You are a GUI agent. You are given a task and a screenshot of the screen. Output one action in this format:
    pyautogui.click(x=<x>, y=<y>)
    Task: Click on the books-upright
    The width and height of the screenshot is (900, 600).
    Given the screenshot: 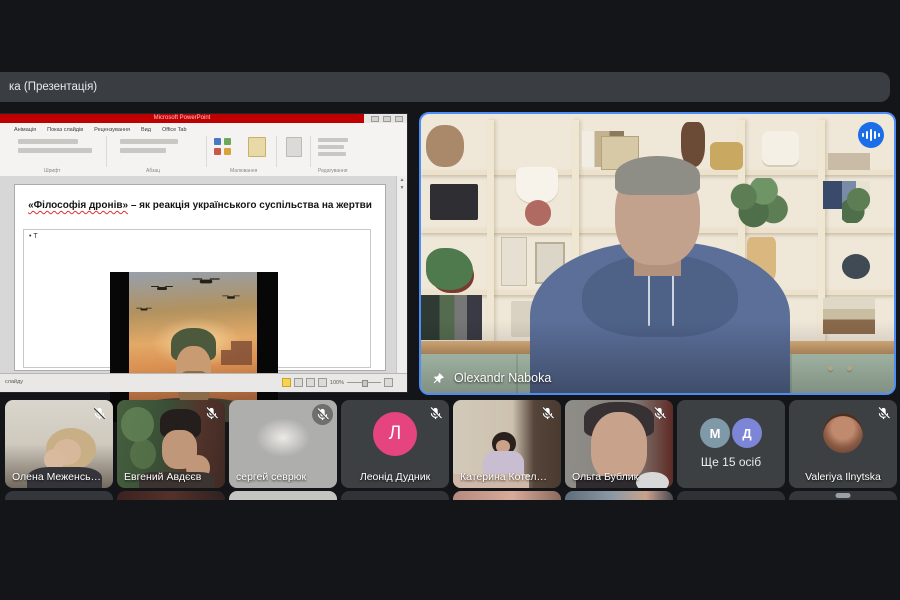 What is the action you would take?
    pyautogui.click(x=514, y=261)
    